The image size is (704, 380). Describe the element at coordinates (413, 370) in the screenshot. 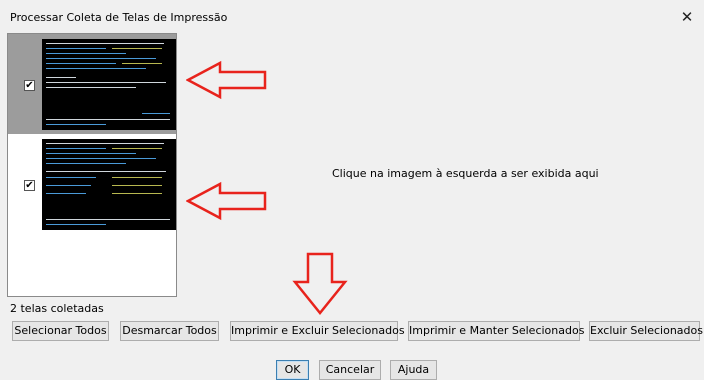

I see `help-button: Ajuda` at that location.